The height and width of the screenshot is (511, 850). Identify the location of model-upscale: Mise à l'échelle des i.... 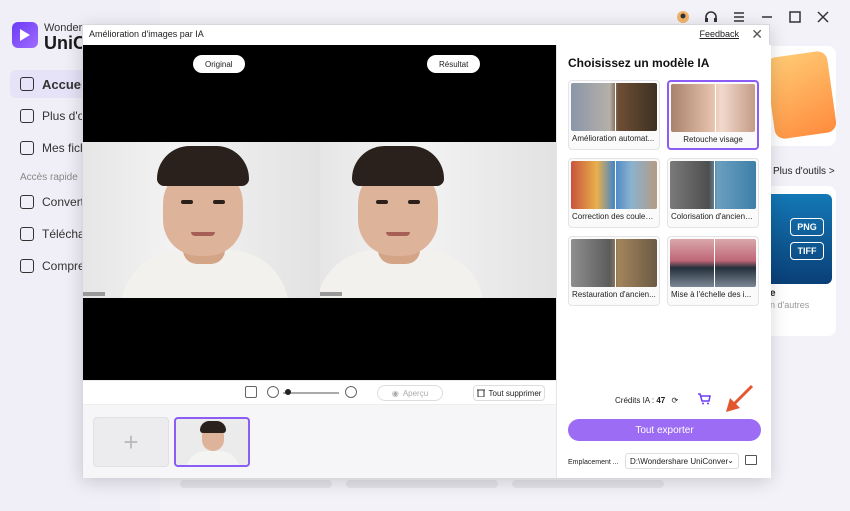
(713, 271).